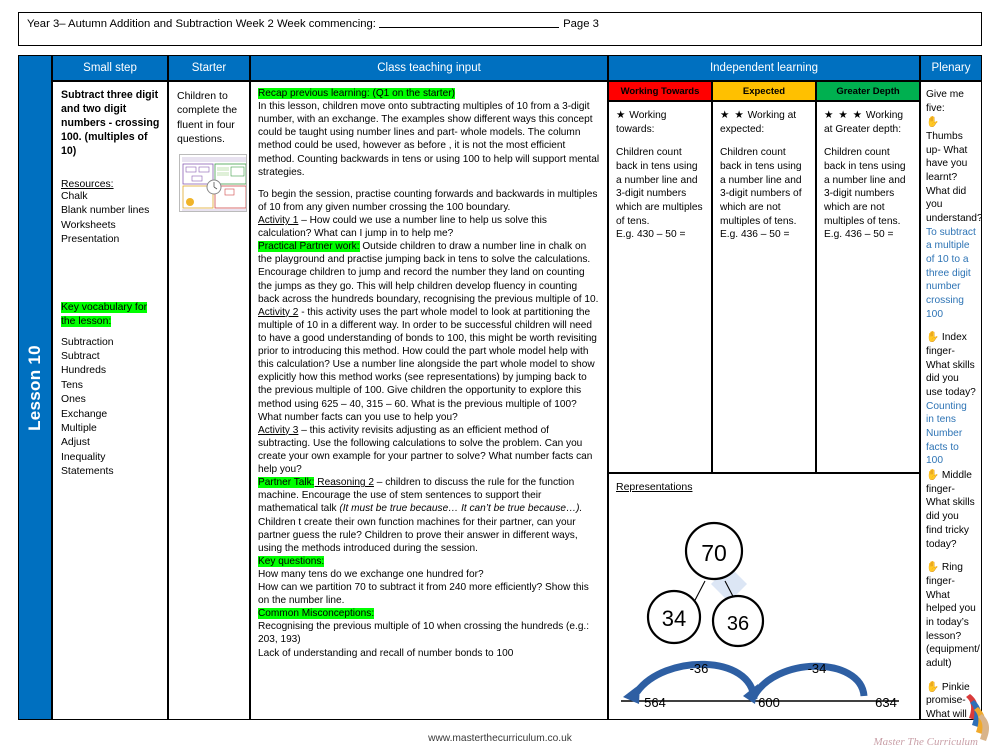 This screenshot has height=750, width=1000. Describe the element at coordinates (73, 400) in the screenshot. I see `vocab-item: Ones` at that location.